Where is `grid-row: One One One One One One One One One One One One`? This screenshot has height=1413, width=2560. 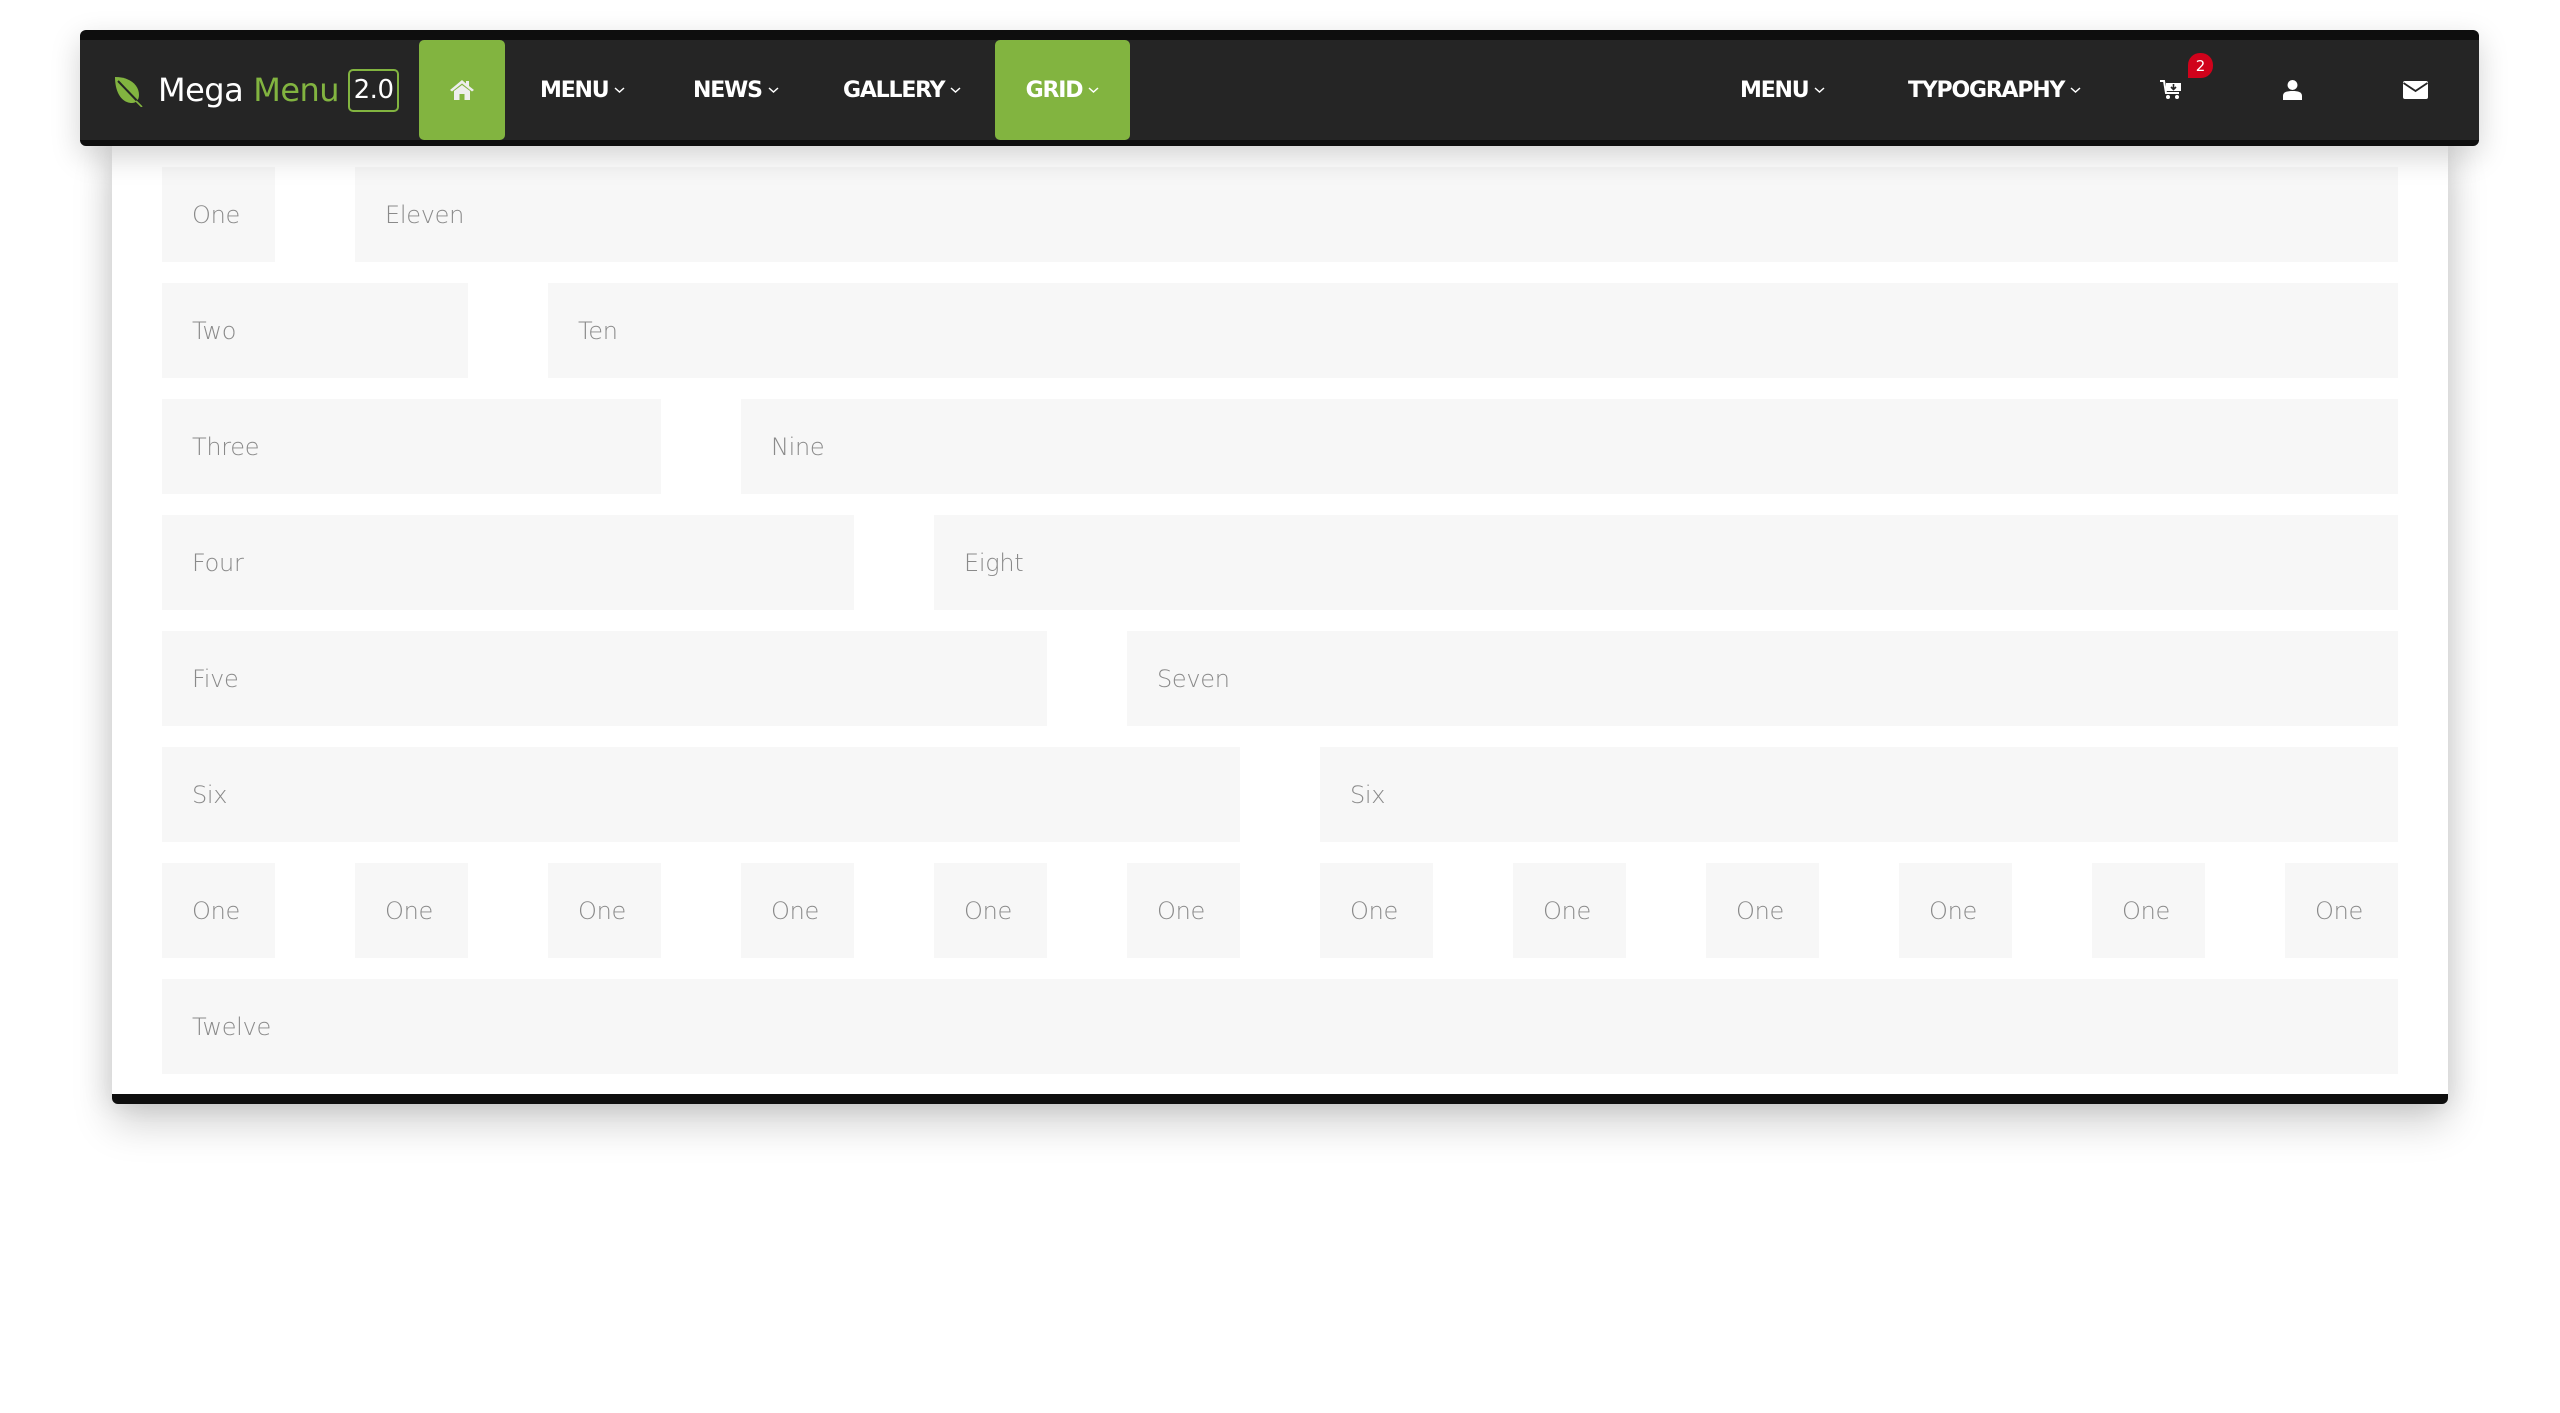
grid-row: One One One One One One One One One One One One is located at coordinates (1280, 910).